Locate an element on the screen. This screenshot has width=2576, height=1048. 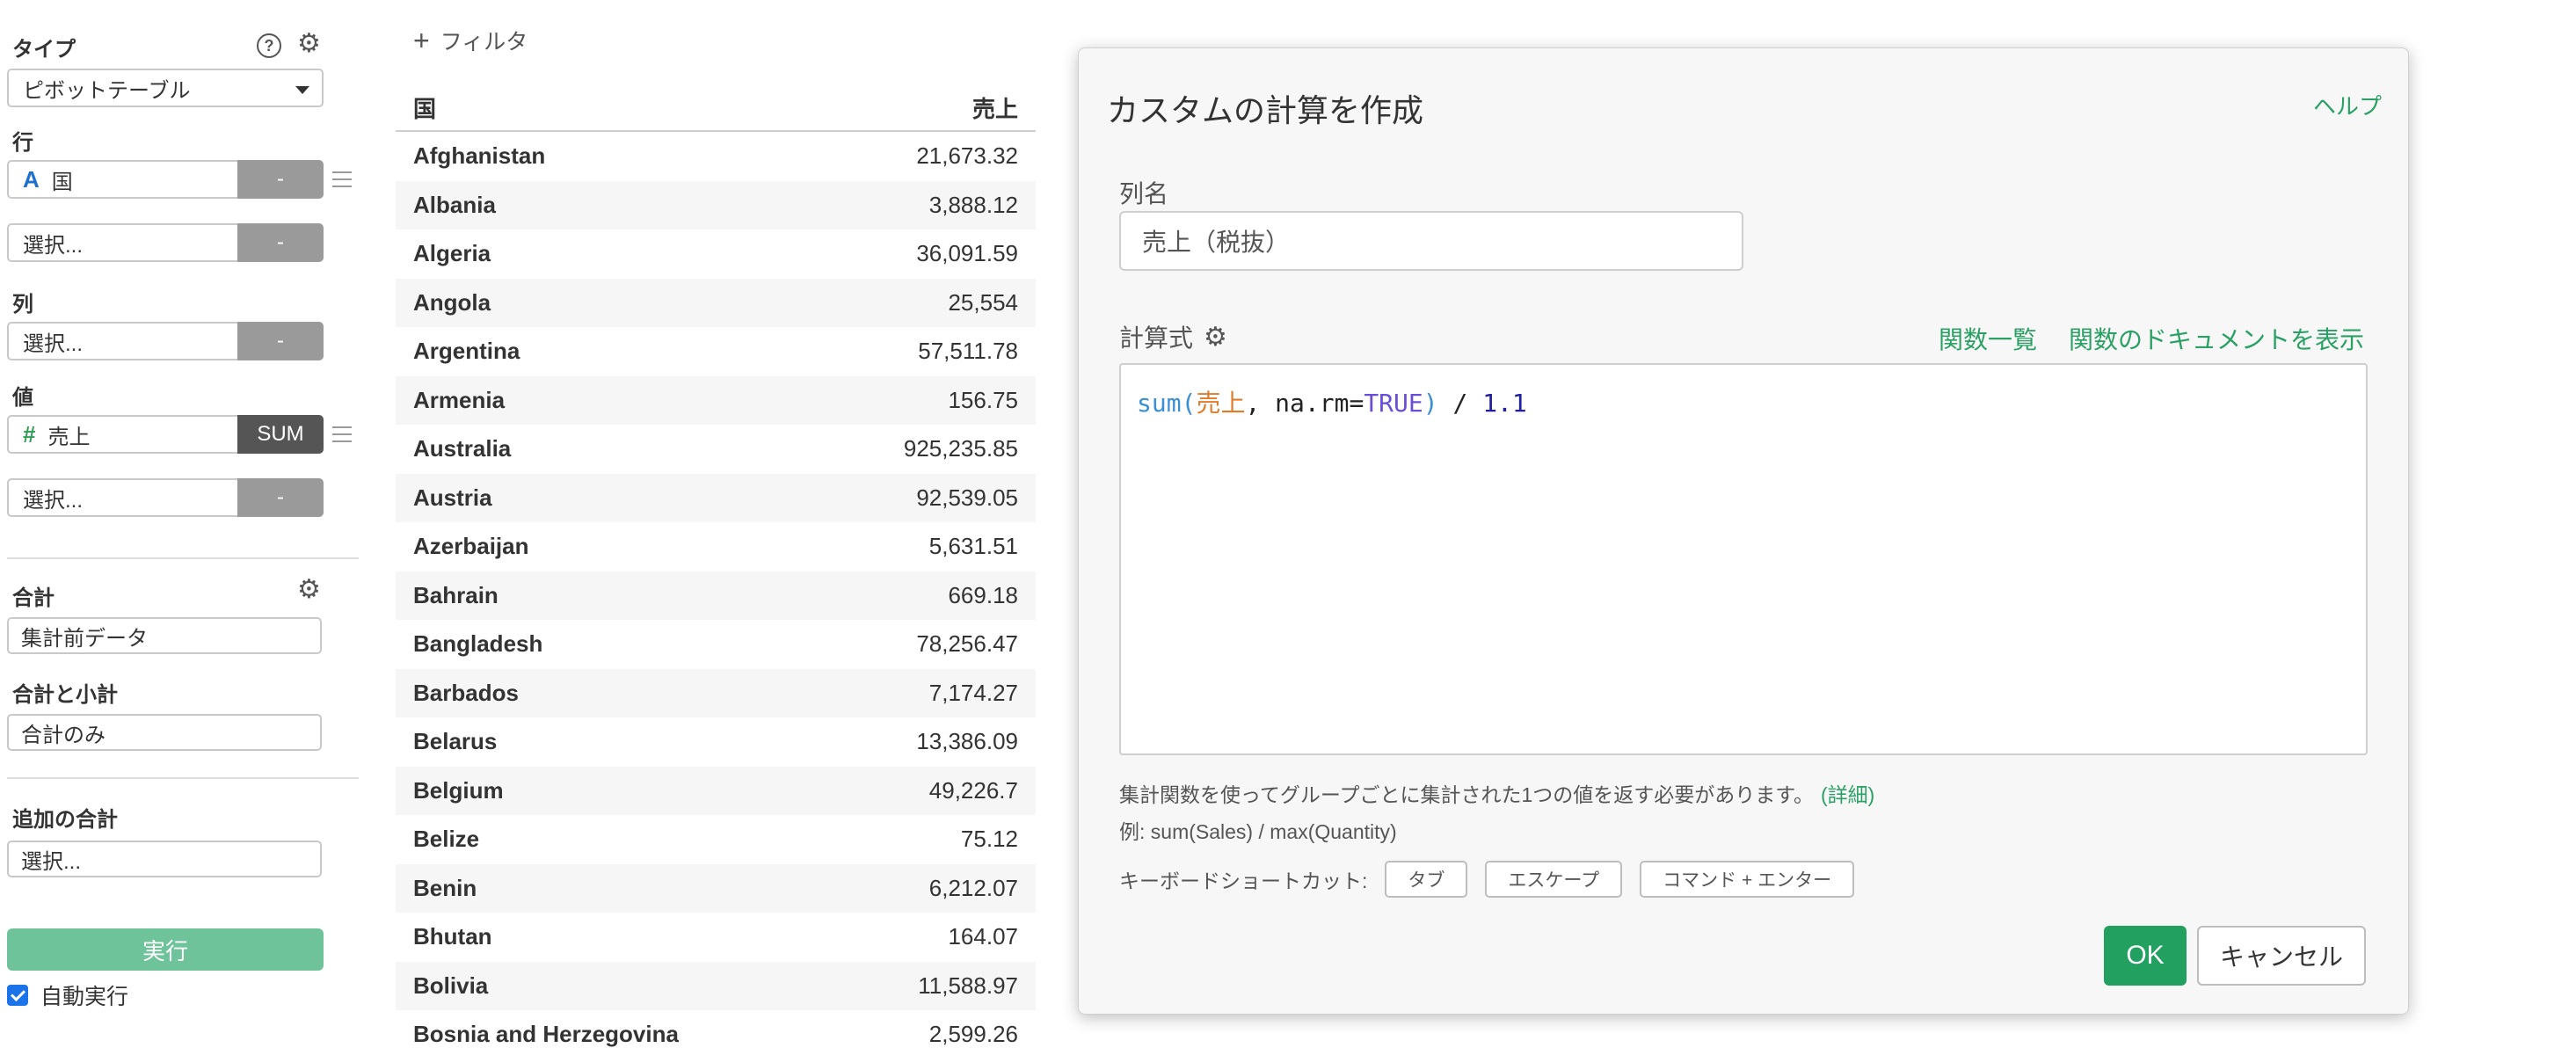
rows-field-name: 国 is located at coordinates (62, 182).